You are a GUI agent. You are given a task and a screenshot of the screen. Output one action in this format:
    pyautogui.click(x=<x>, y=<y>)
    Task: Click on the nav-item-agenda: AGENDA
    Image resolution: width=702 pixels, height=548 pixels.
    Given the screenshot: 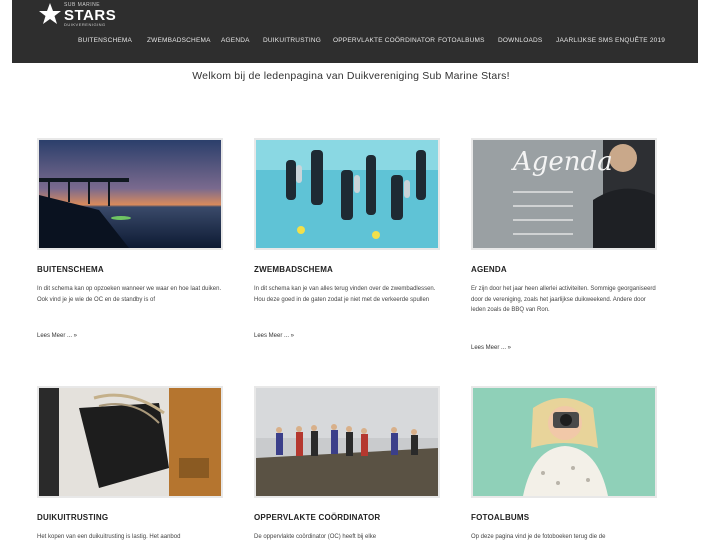 What is the action you would take?
    pyautogui.click(x=235, y=40)
    